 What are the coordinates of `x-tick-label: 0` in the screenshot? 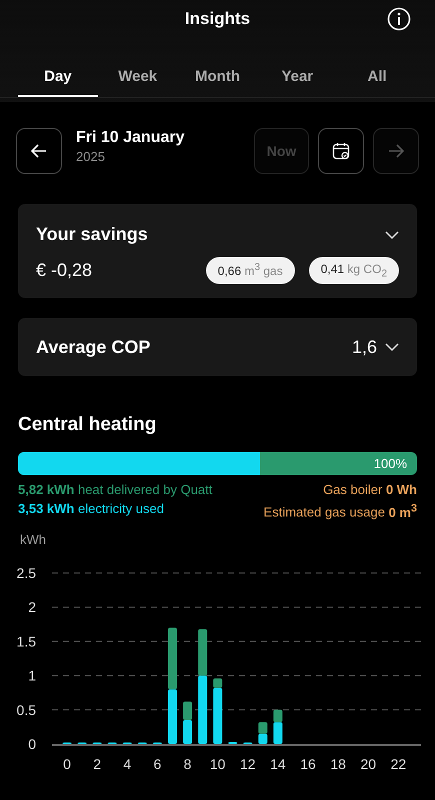 It's located at (67, 764).